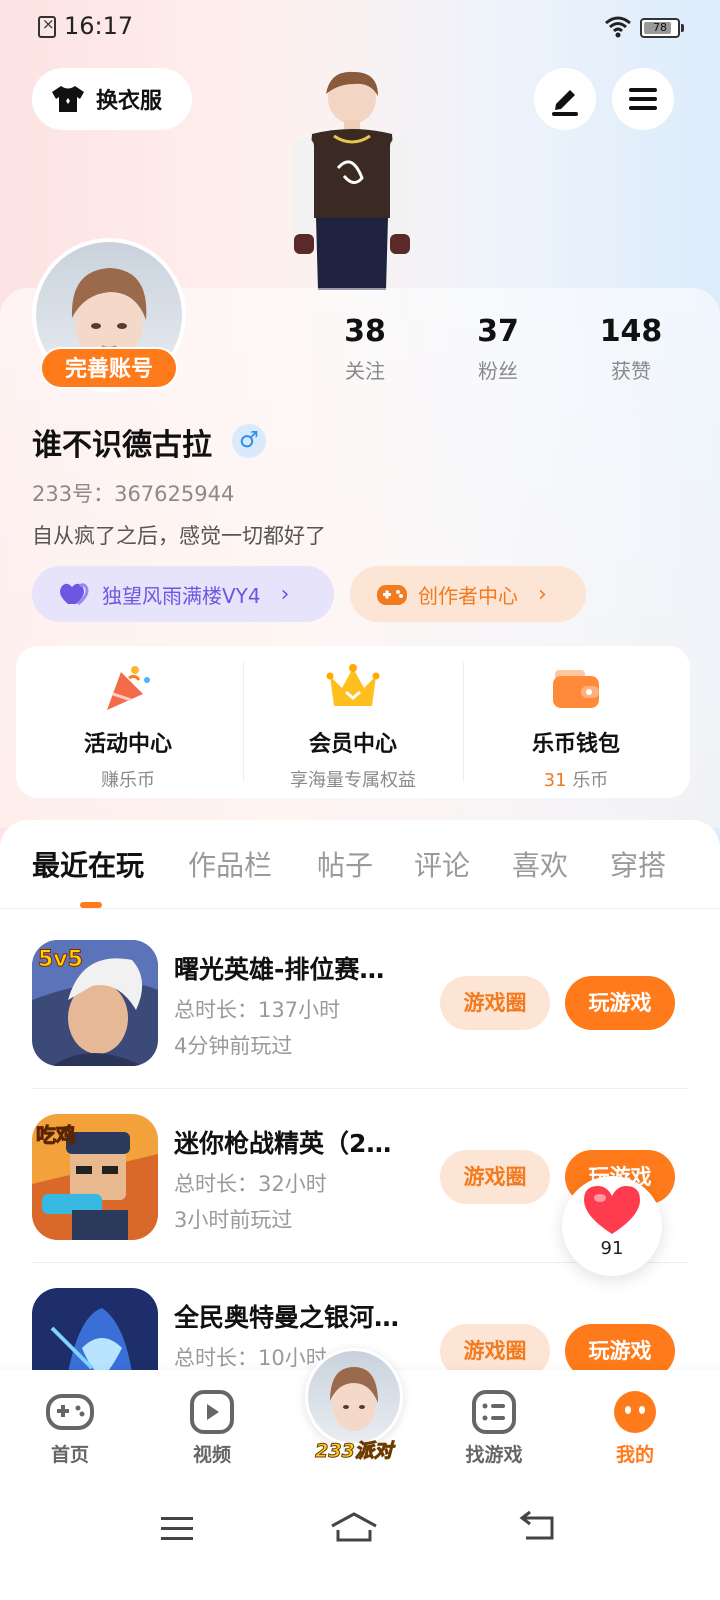 This screenshot has height=1600, width=720. What do you see at coordinates (555, 780) in the screenshot?
I see `coin-balance: 31` at bounding box center [555, 780].